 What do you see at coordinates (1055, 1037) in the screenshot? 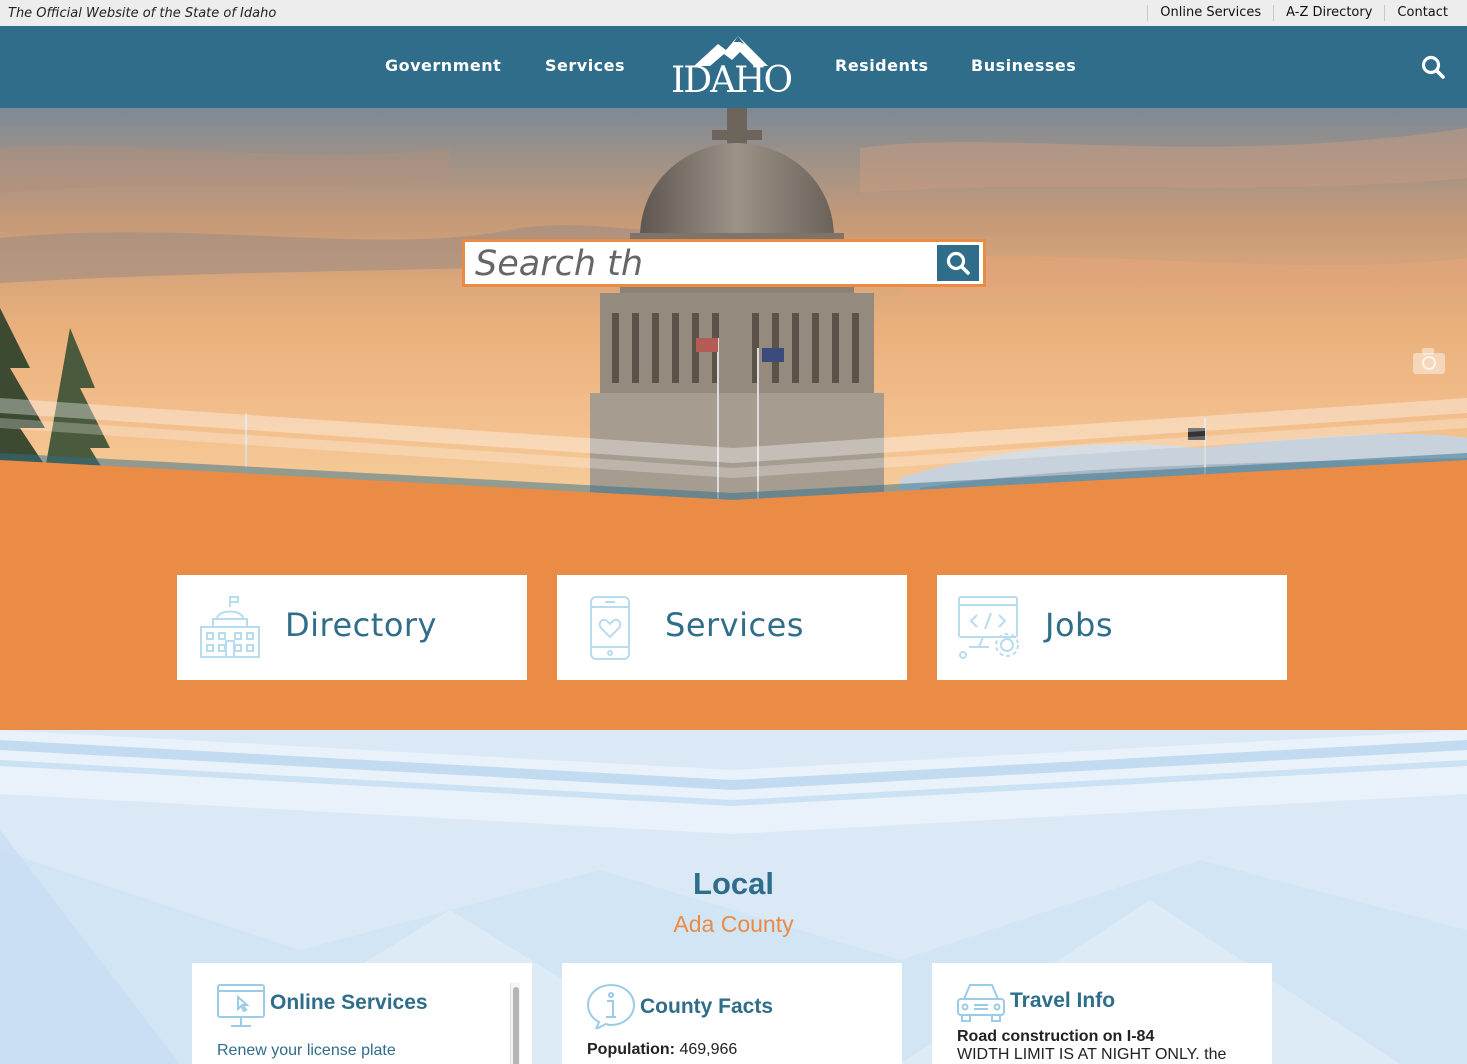
I see `road-construction-headline: Road construction on I-84` at bounding box center [1055, 1037].